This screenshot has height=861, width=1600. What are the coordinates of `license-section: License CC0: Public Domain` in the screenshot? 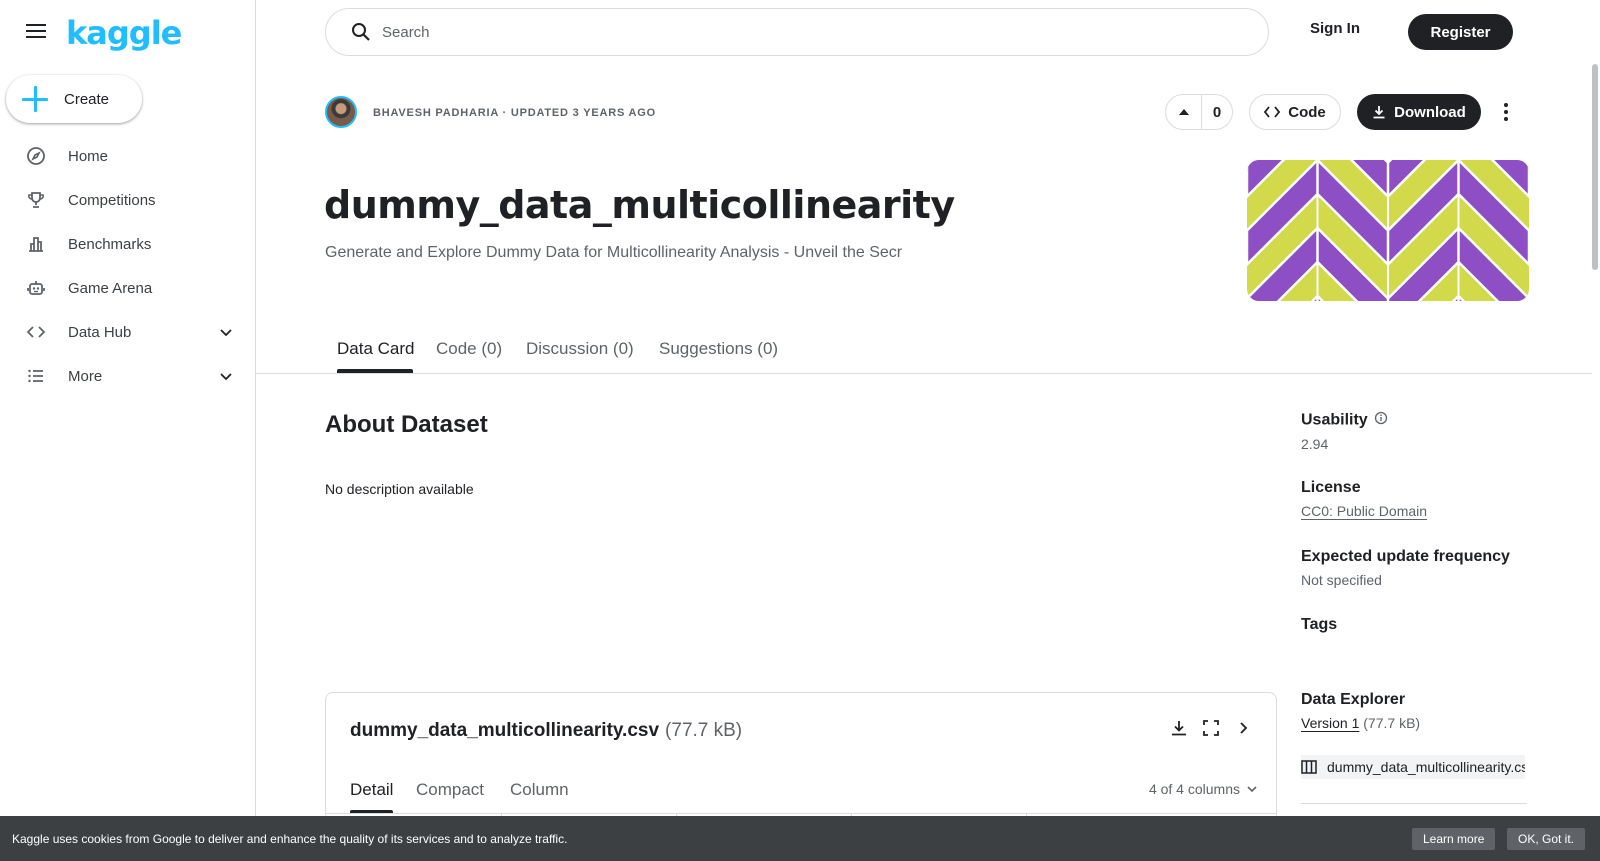 It's located at (1421, 499).